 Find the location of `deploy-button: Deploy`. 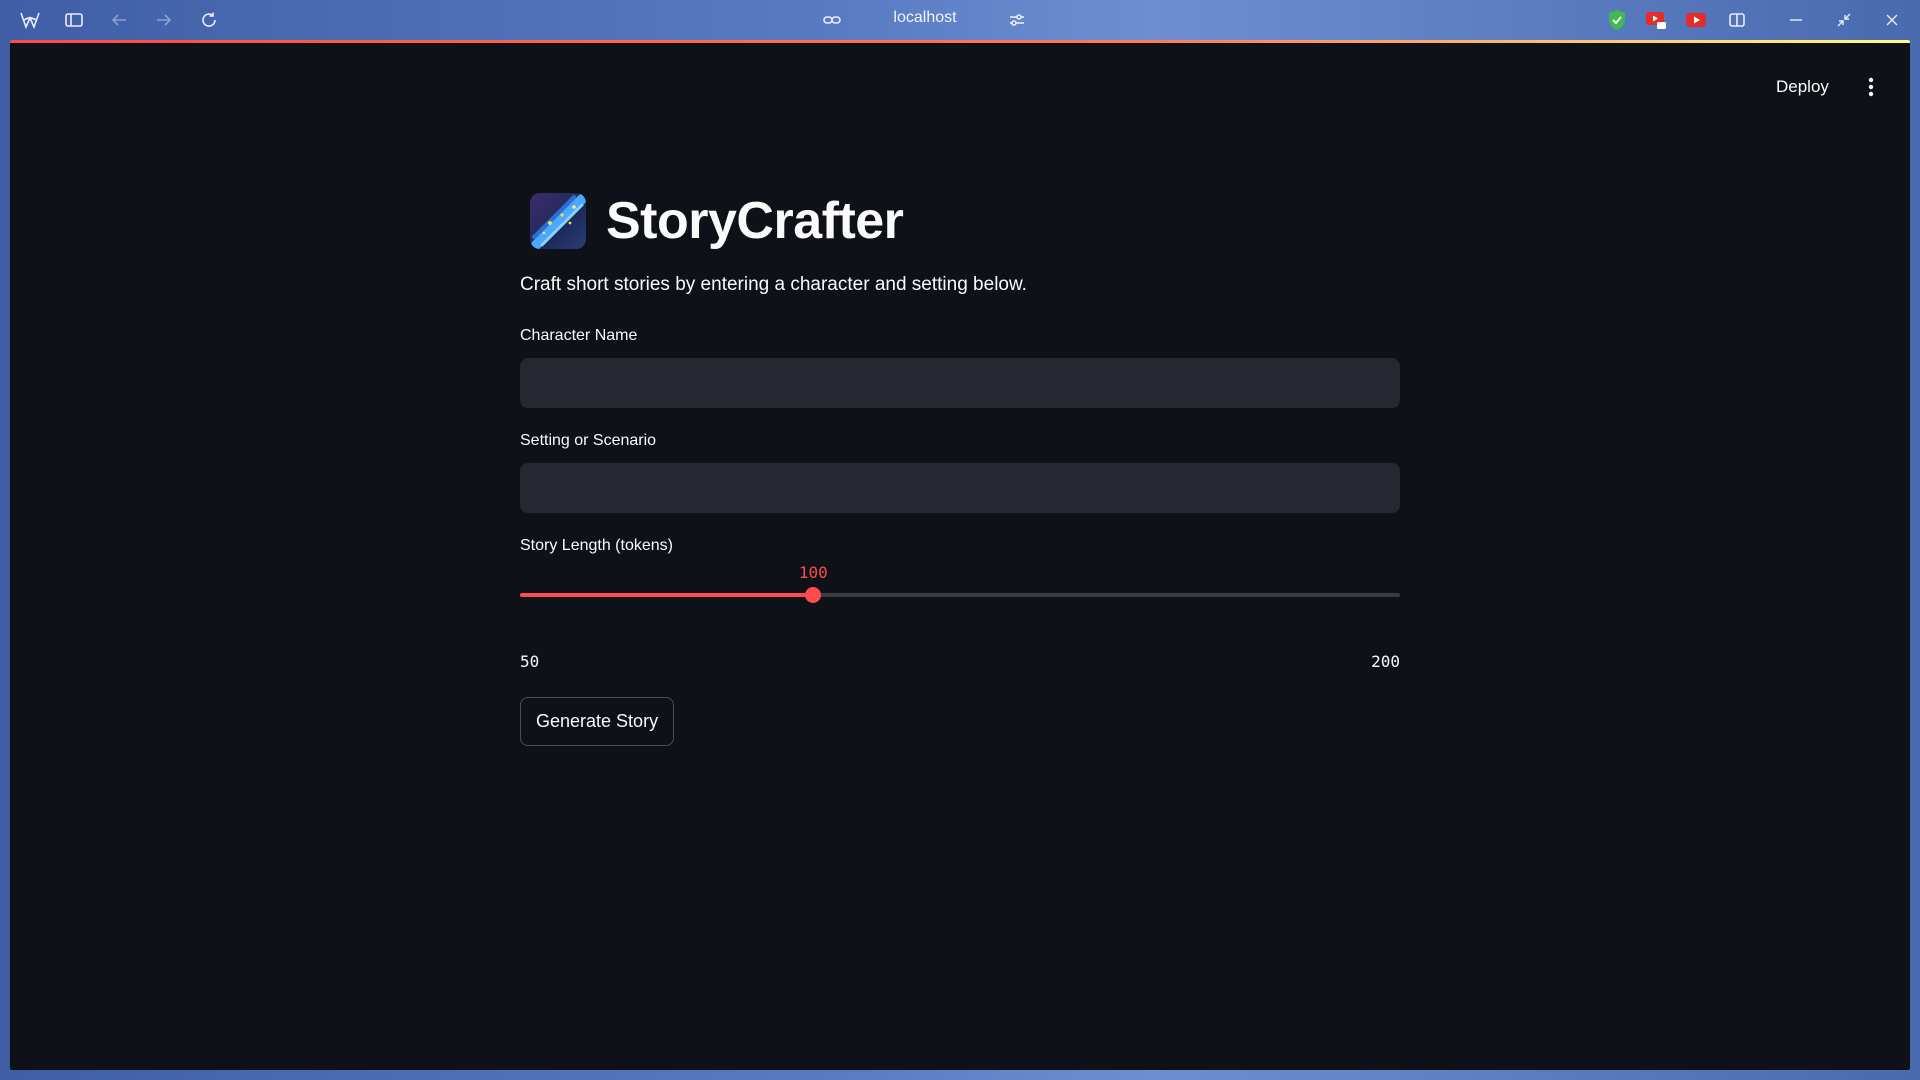

deploy-button: Deploy is located at coordinates (1802, 87).